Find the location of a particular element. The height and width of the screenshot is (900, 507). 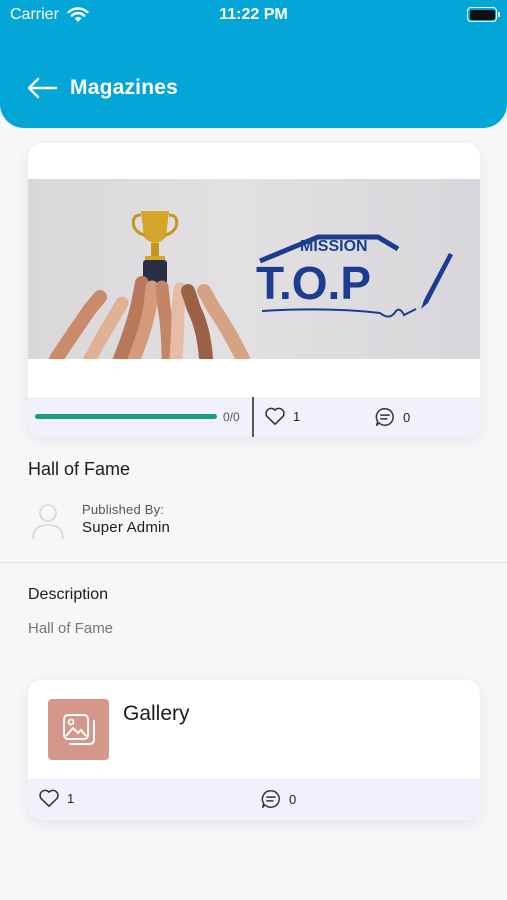

image-icon is located at coordinates (78, 729).